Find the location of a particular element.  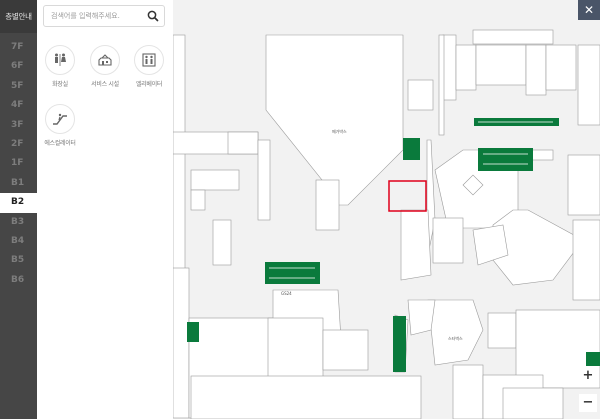

map-label-starbucks: 스타벅스 is located at coordinates (455, 338).